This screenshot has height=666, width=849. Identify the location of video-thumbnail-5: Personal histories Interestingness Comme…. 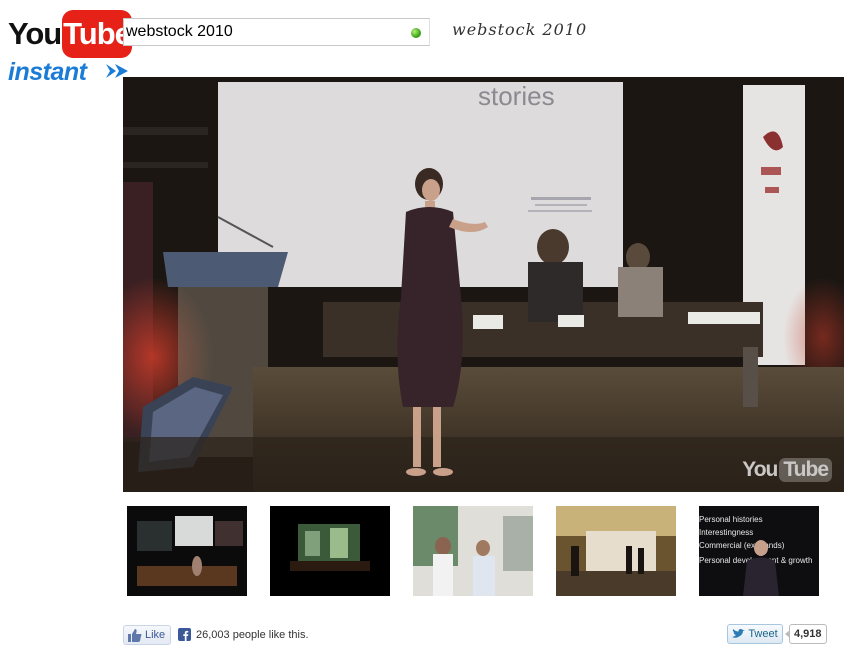
(759, 551).